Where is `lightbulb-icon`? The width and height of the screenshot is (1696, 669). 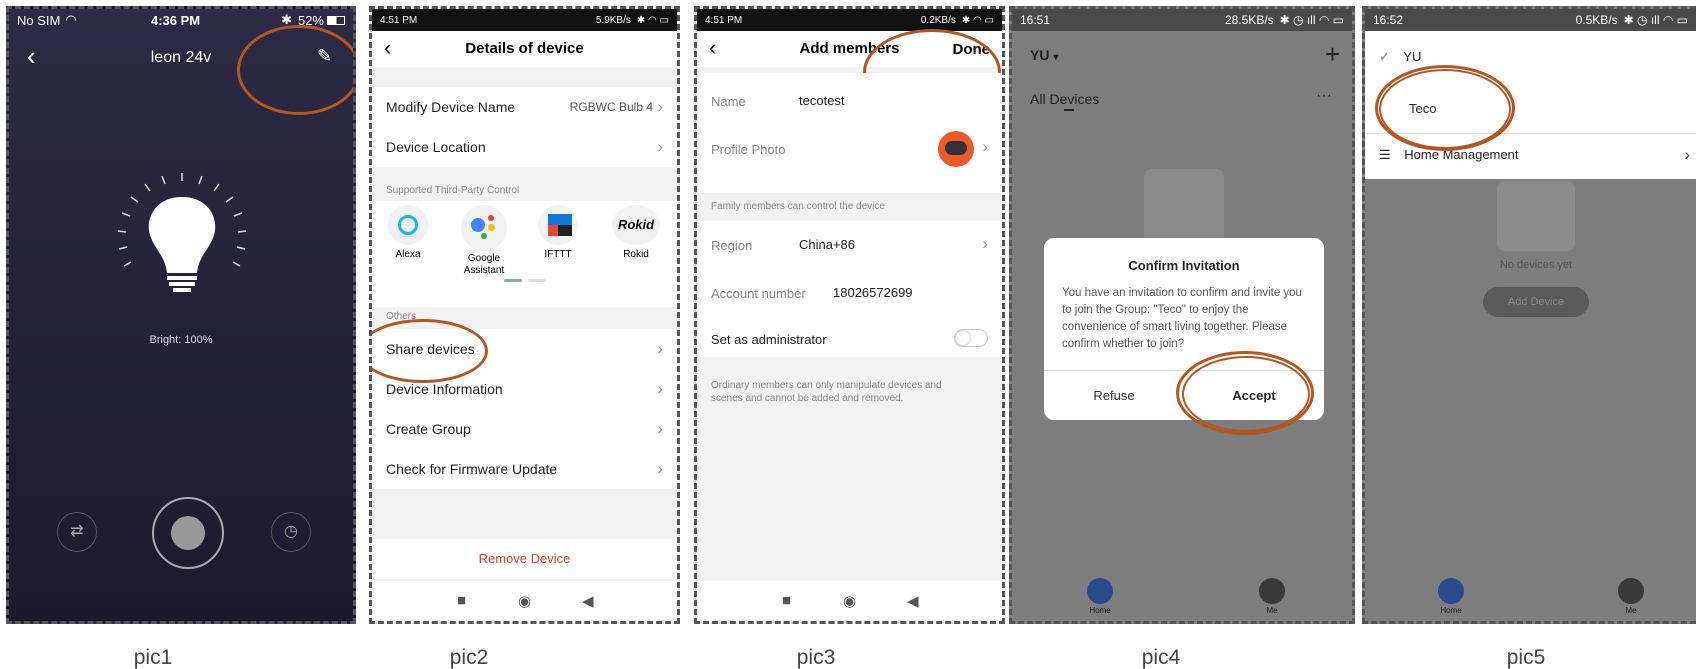
lightbulb-icon is located at coordinates (182, 232).